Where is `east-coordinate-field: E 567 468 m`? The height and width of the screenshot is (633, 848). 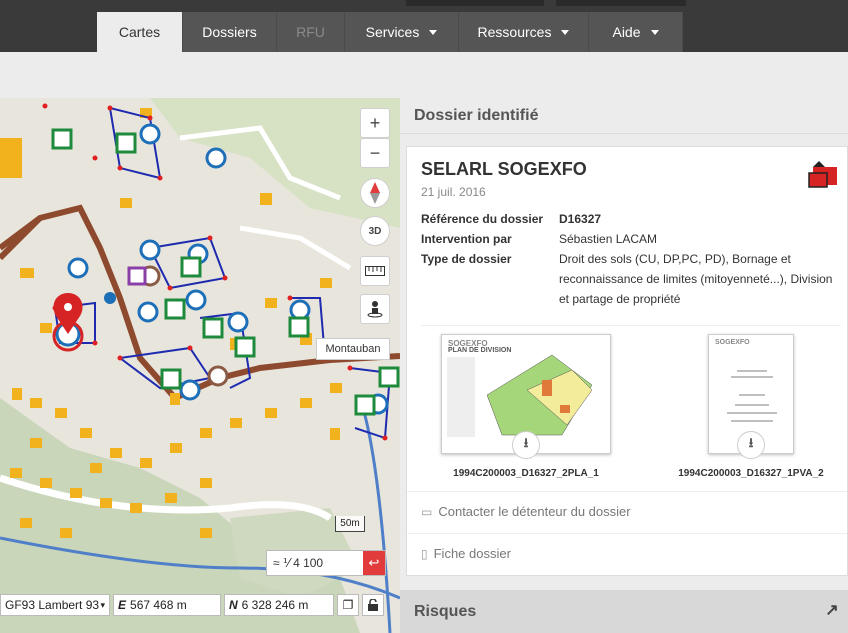
east-coordinate-field: E 567 468 m is located at coordinates (167, 605).